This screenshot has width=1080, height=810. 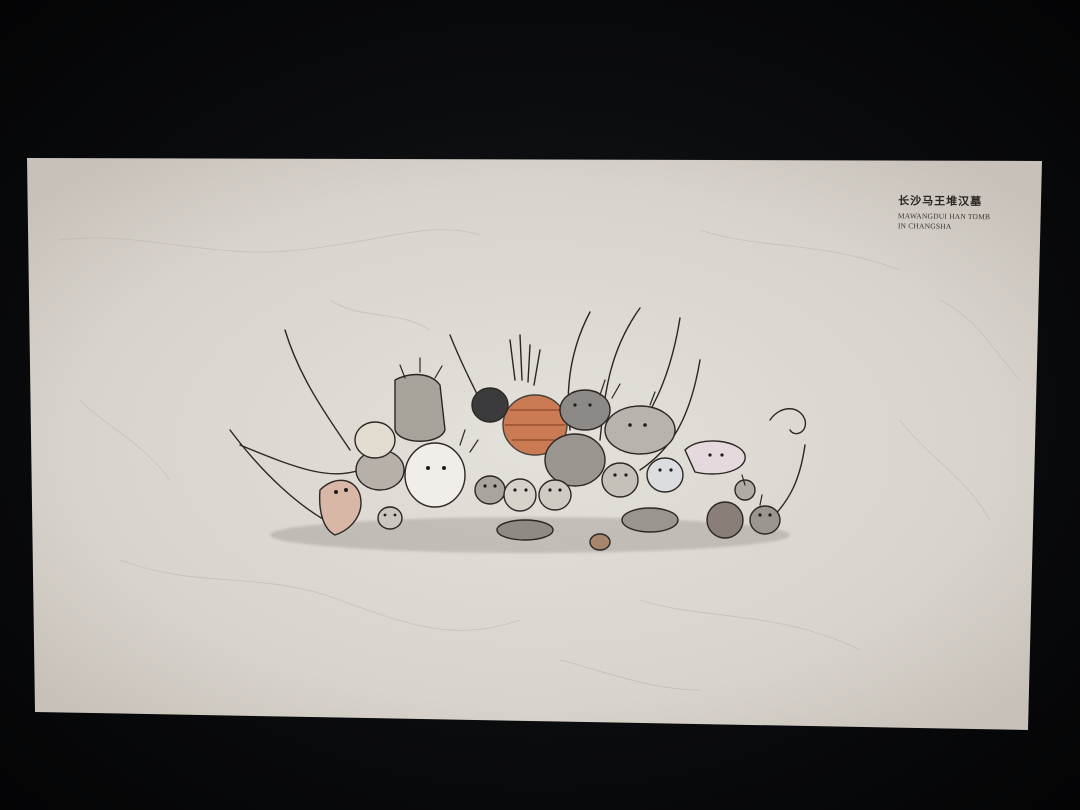 I want to click on creature-pale-right, so click(x=715, y=457).